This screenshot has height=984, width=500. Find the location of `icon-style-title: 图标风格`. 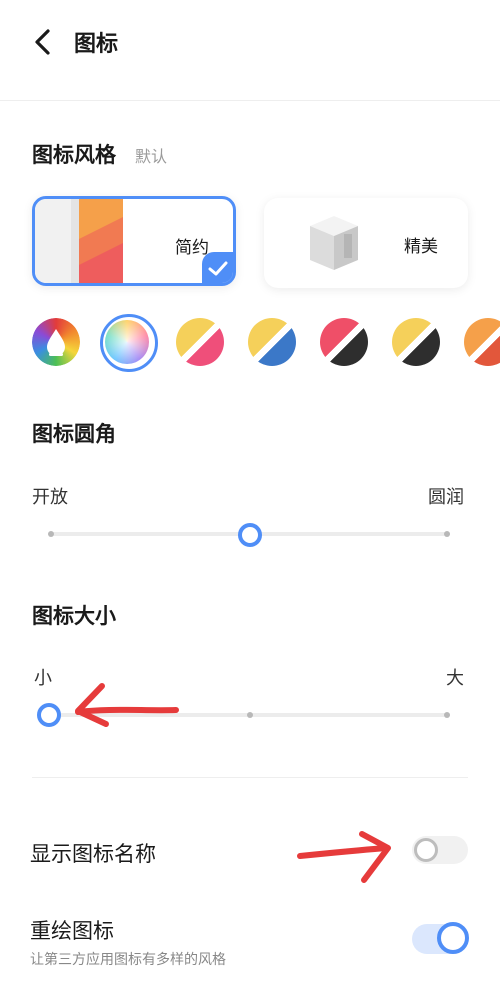

icon-style-title: 图标风格 is located at coordinates (74, 155).